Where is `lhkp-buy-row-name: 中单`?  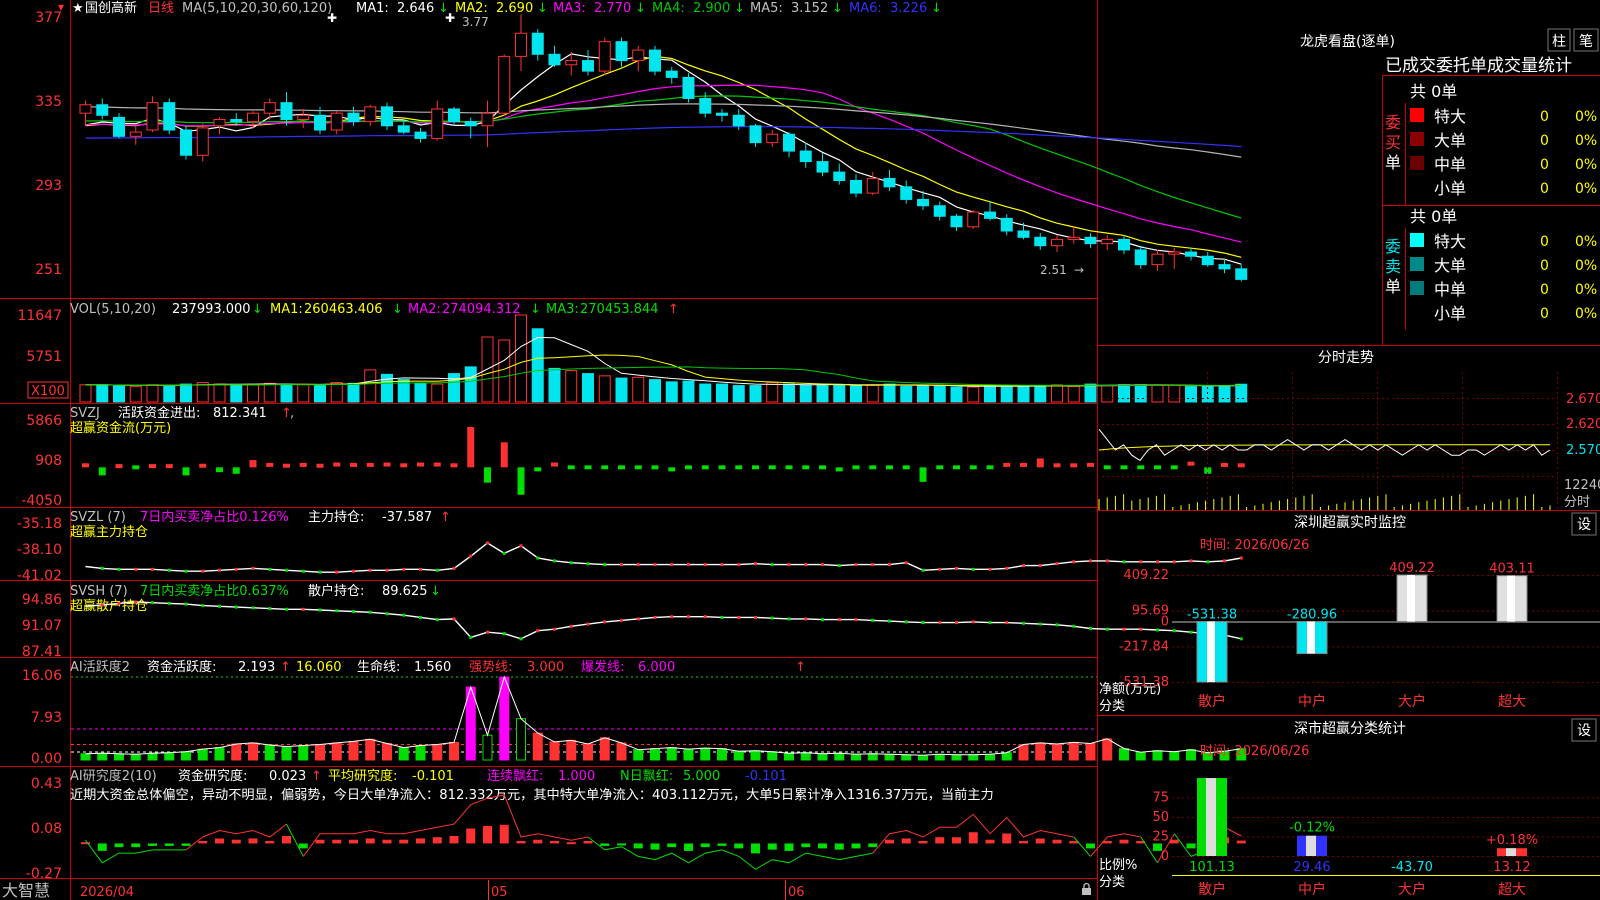 lhkp-buy-row-name: 中单 is located at coordinates (1450, 164).